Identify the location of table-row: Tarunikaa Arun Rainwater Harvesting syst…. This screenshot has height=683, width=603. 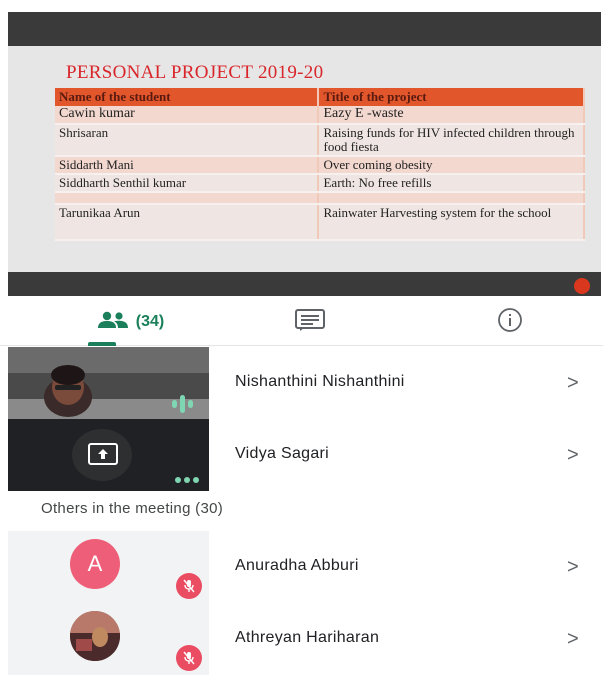
(320, 222).